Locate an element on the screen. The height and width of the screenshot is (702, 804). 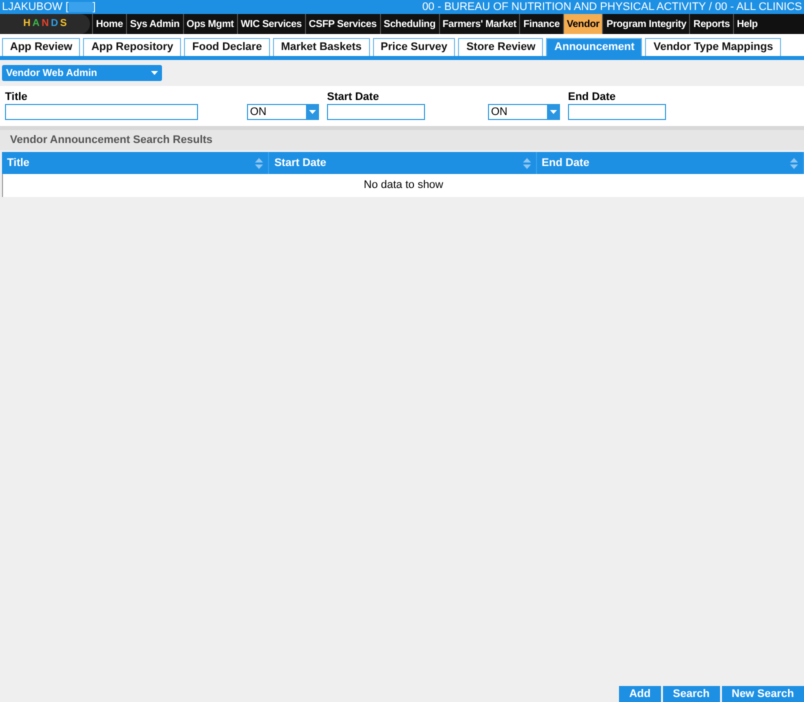
tab: Vendor Type Mappings is located at coordinates (713, 47).